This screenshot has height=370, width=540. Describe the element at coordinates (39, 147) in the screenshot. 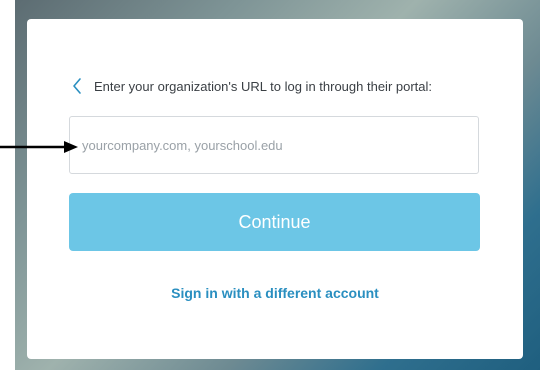

I see `arrow-right-icon` at that location.